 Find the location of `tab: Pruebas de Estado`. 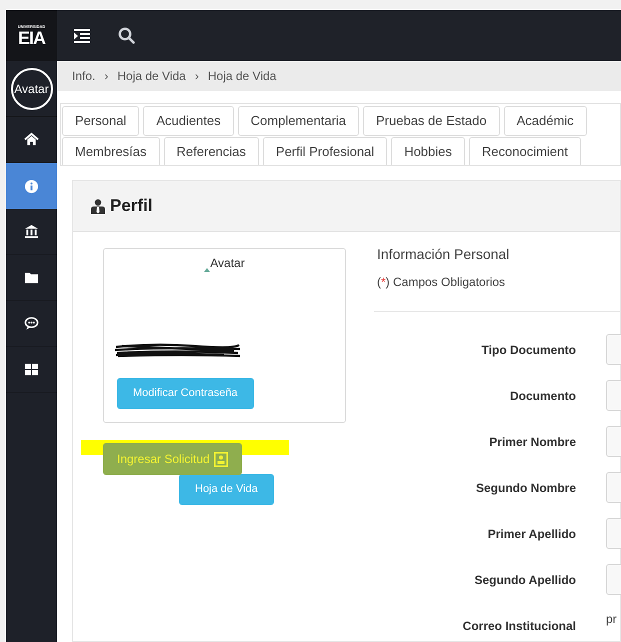

tab: Pruebas de Estado is located at coordinates (431, 121).